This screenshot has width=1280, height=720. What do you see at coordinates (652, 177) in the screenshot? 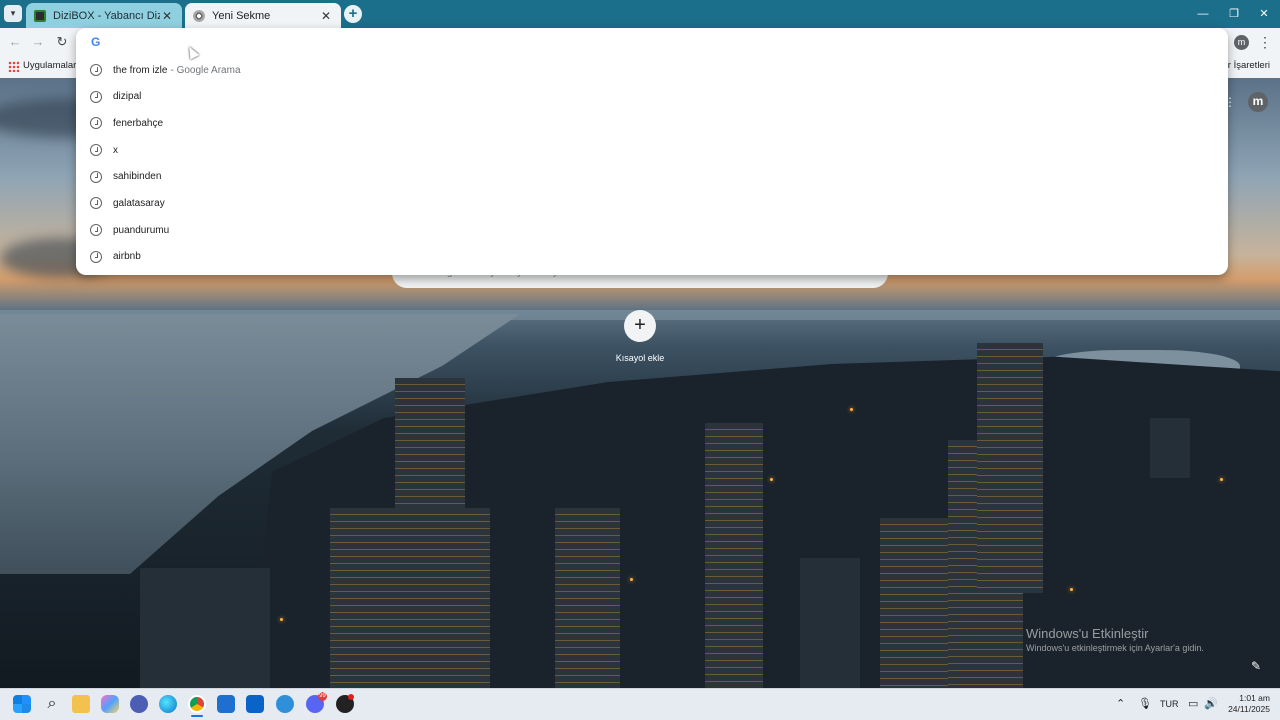
I see `suggestion-item: sahibinden` at bounding box center [652, 177].